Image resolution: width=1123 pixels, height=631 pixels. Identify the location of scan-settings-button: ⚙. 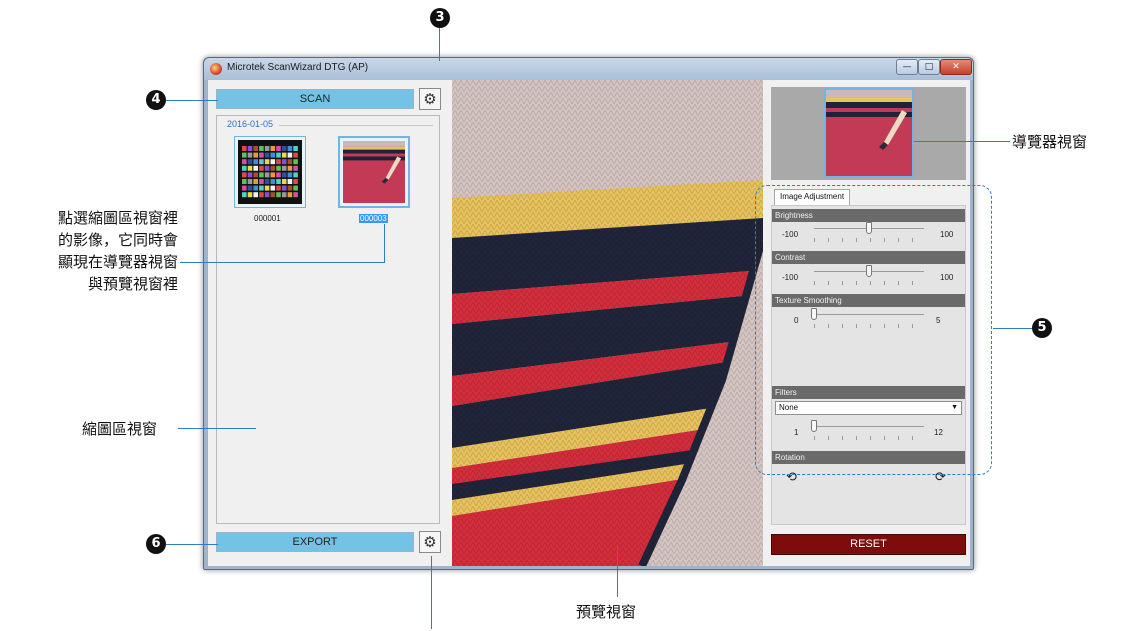
(430, 99).